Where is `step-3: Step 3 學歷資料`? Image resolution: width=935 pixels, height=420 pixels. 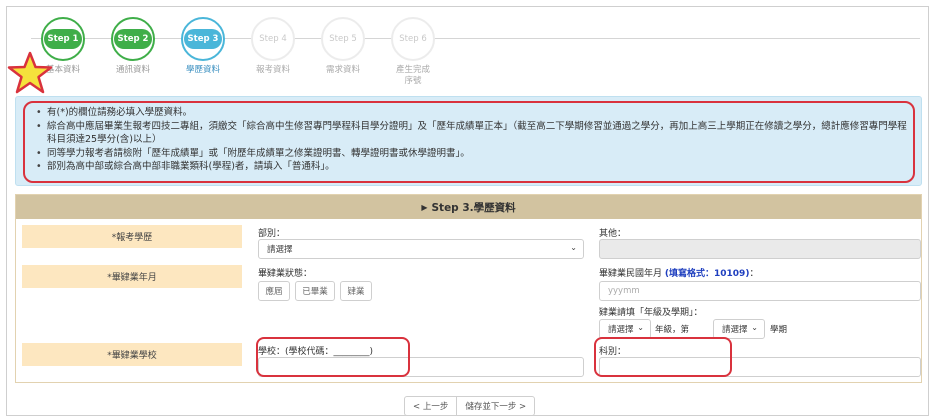 step-3: Step 3 學歷資料 is located at coordinates (203, 46).